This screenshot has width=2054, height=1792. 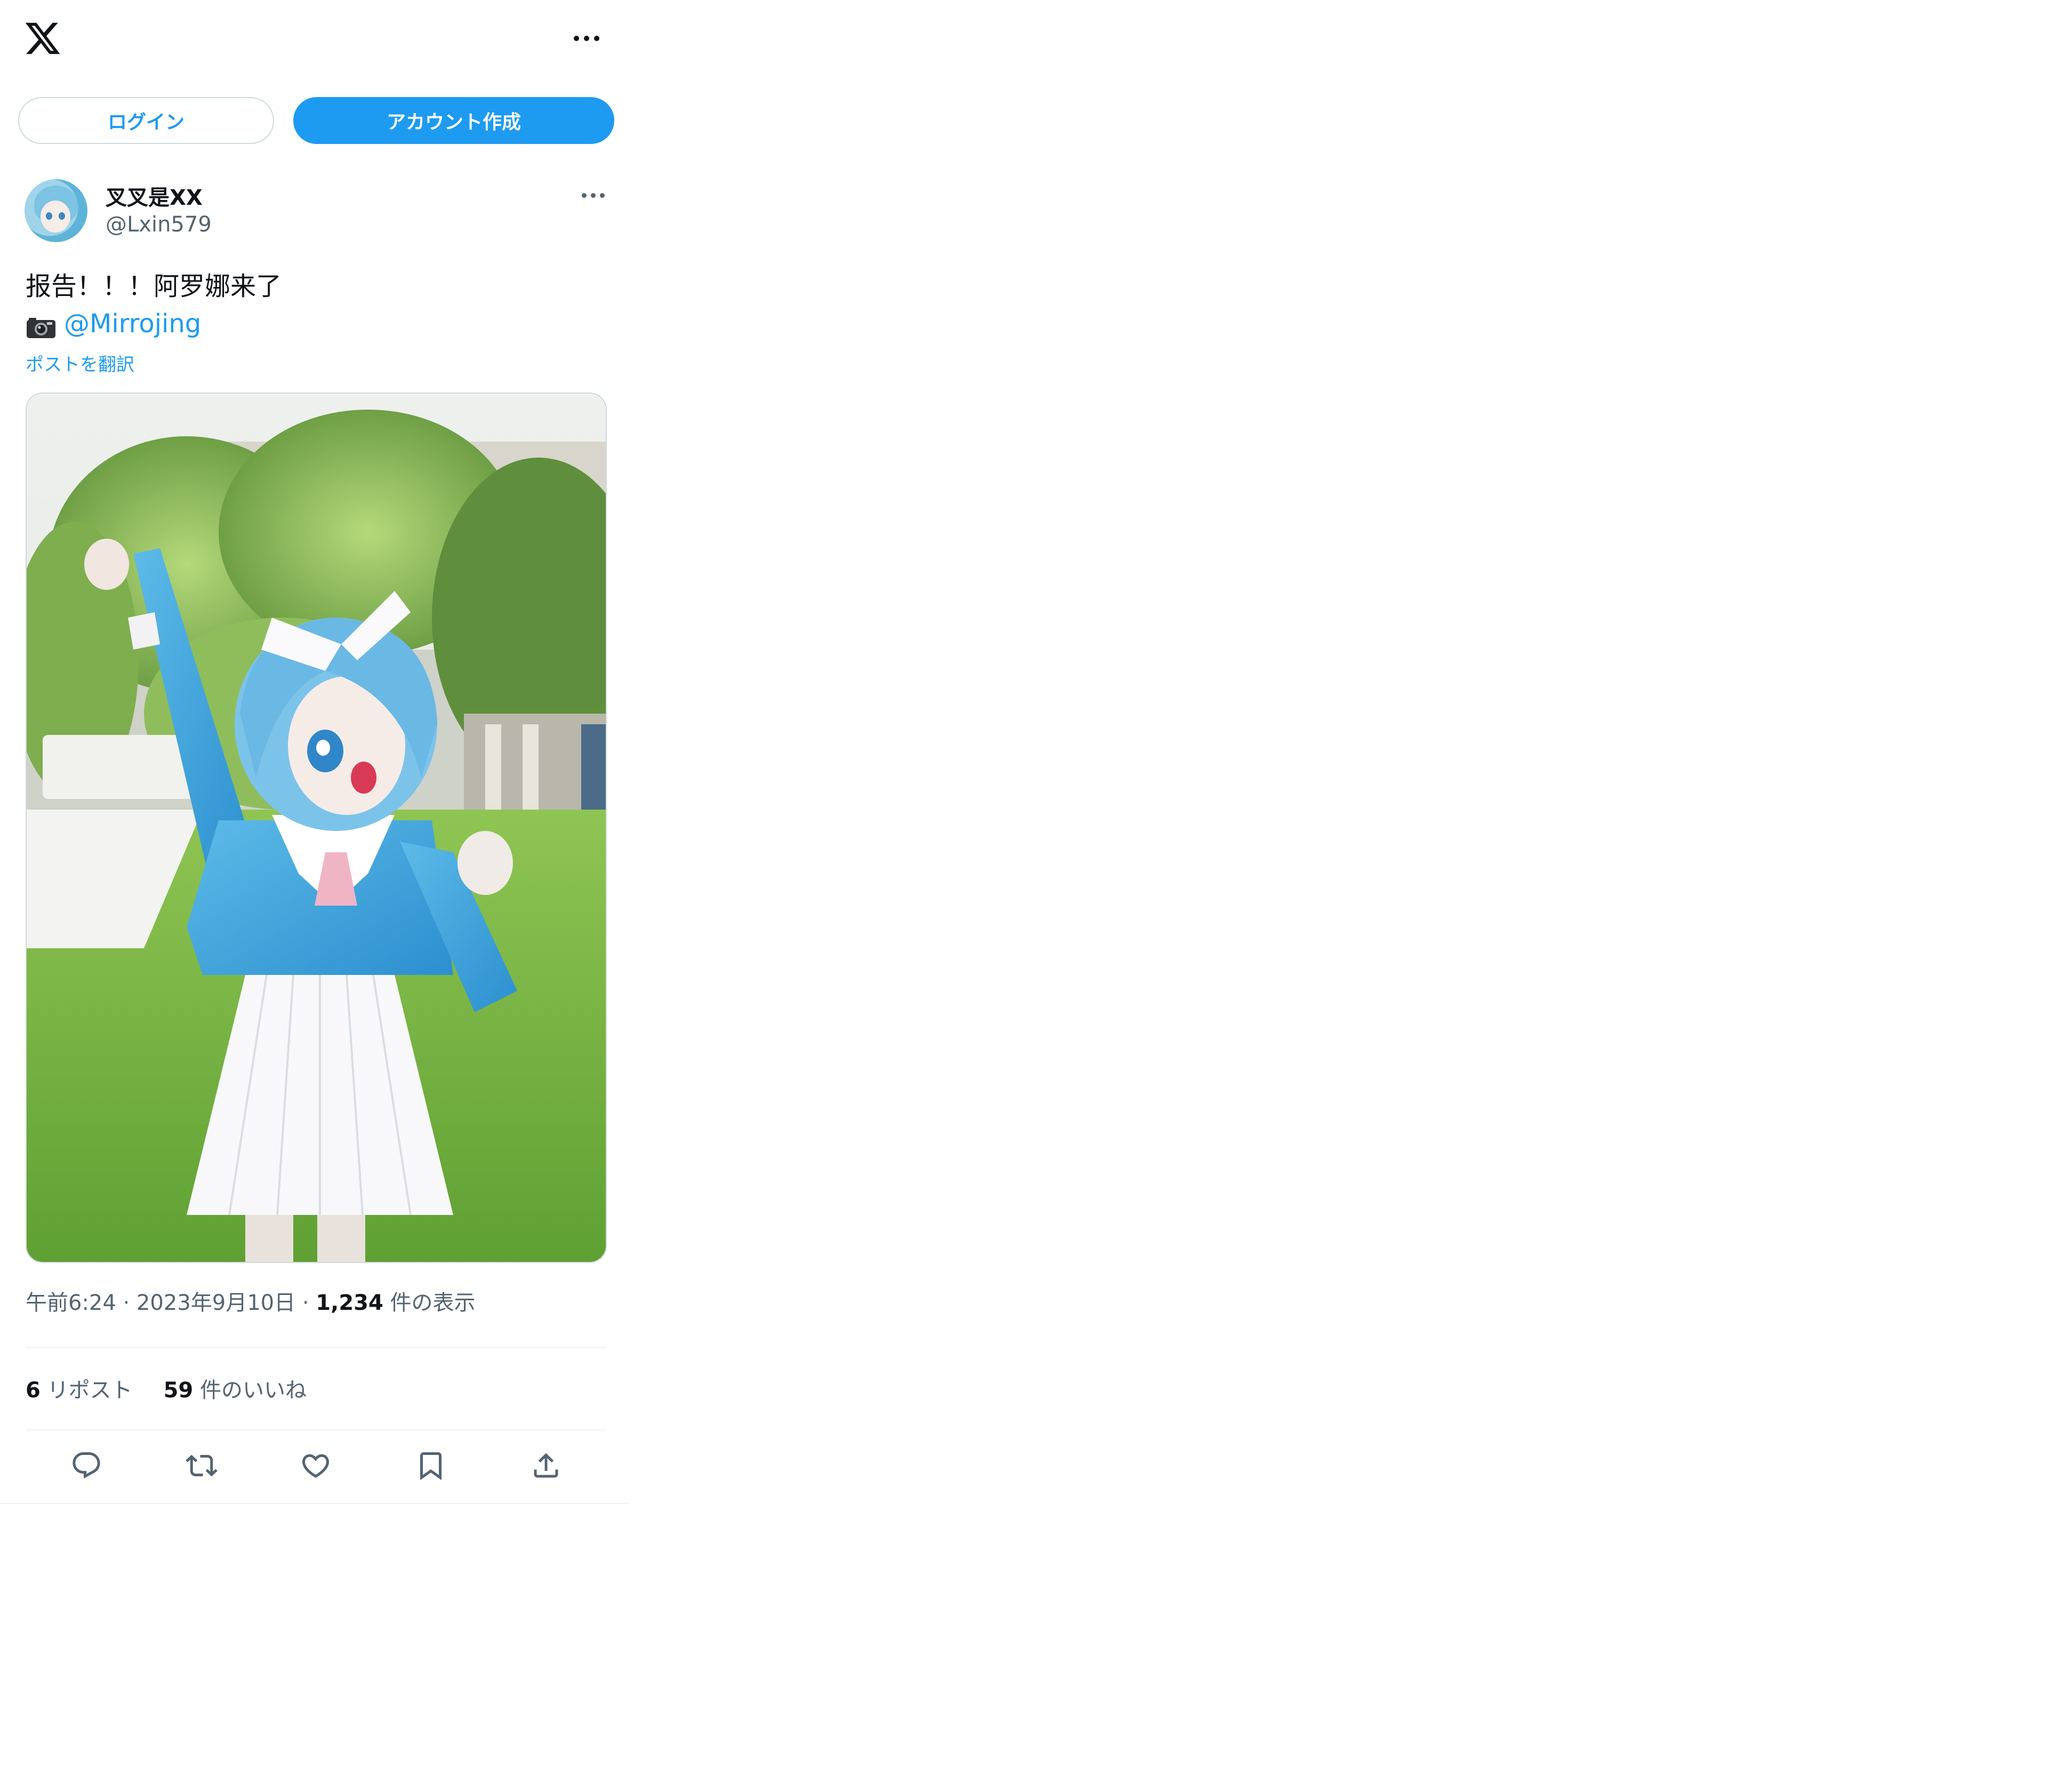 I want to click on login-button: ログイン, so click(x=146, y=120).